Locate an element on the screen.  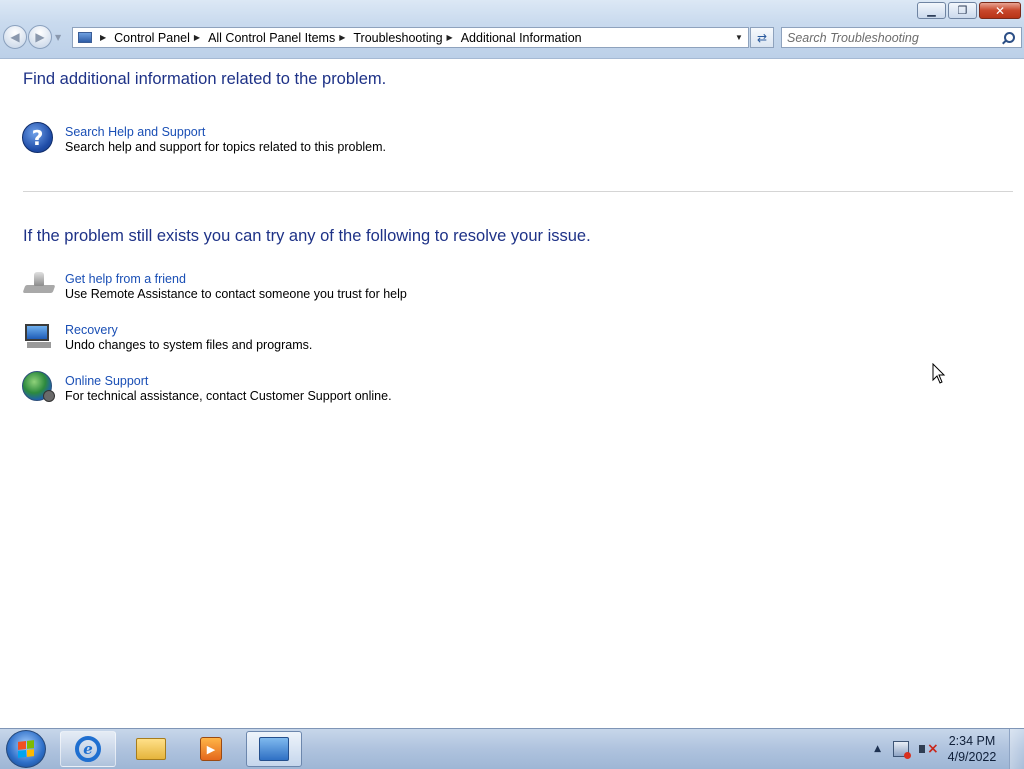
restore-icon: ❐ is located at coordinates (962, 10).